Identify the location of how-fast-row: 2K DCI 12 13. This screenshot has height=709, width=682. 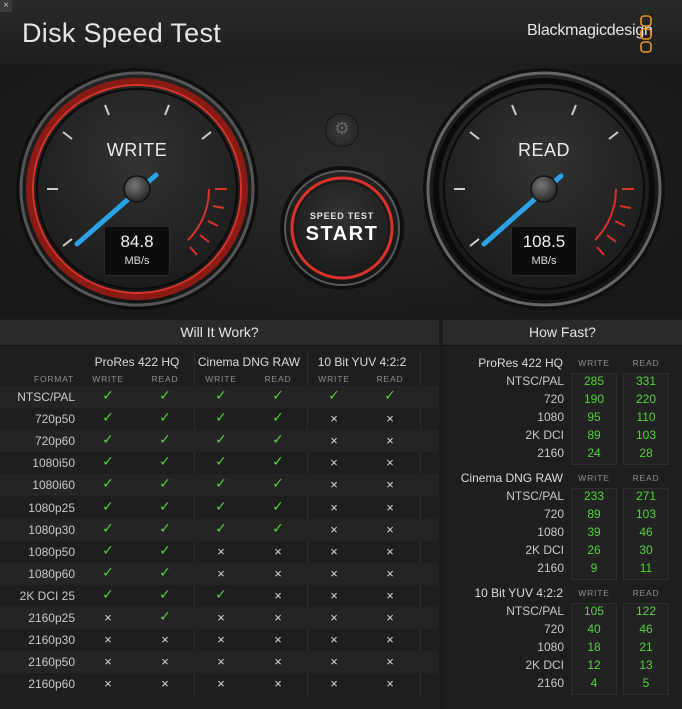
(562, 665).